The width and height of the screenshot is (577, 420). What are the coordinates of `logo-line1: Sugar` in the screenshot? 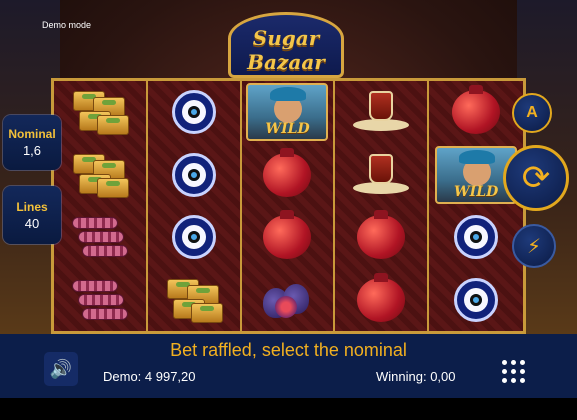 It's located at (286, 38).